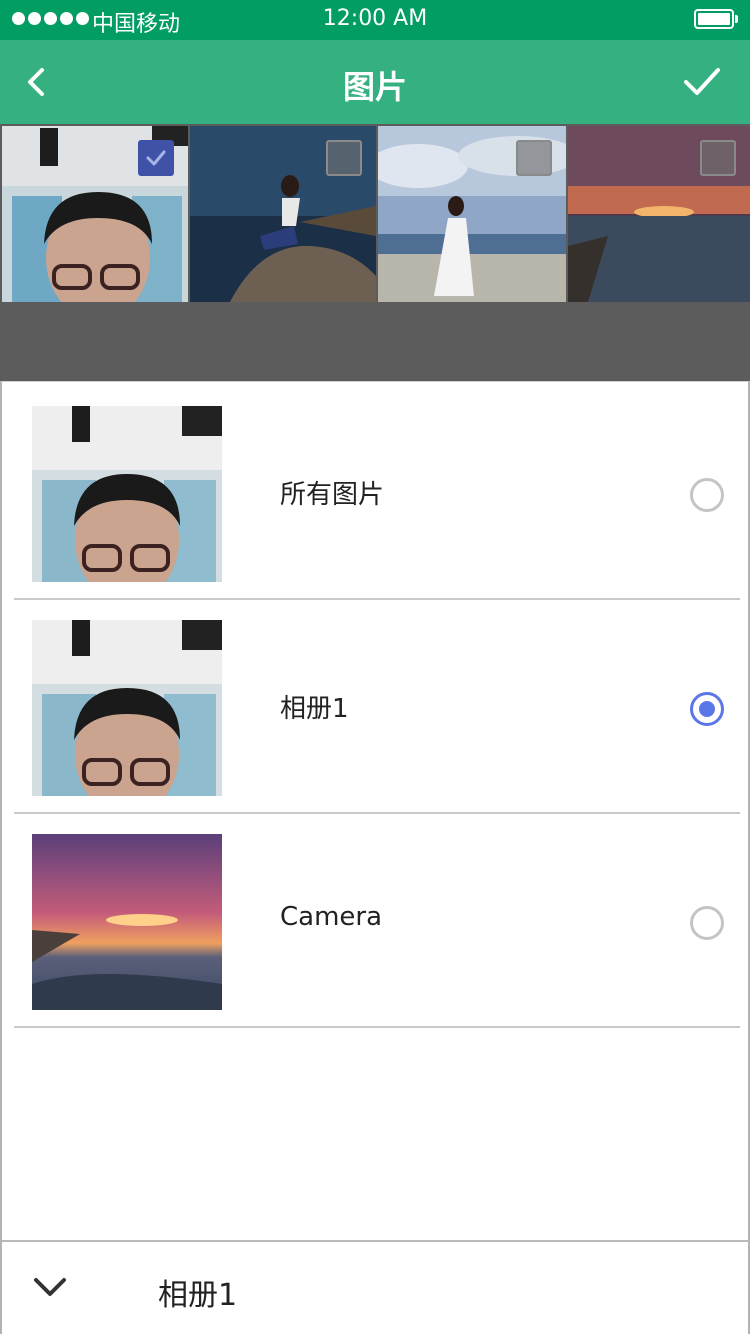 Image resolution: width=750 pixels, height=1334 pixels. Describe the element at coordinates (707, 709) in the screenshot. I see `album-radio-selected` at that location.